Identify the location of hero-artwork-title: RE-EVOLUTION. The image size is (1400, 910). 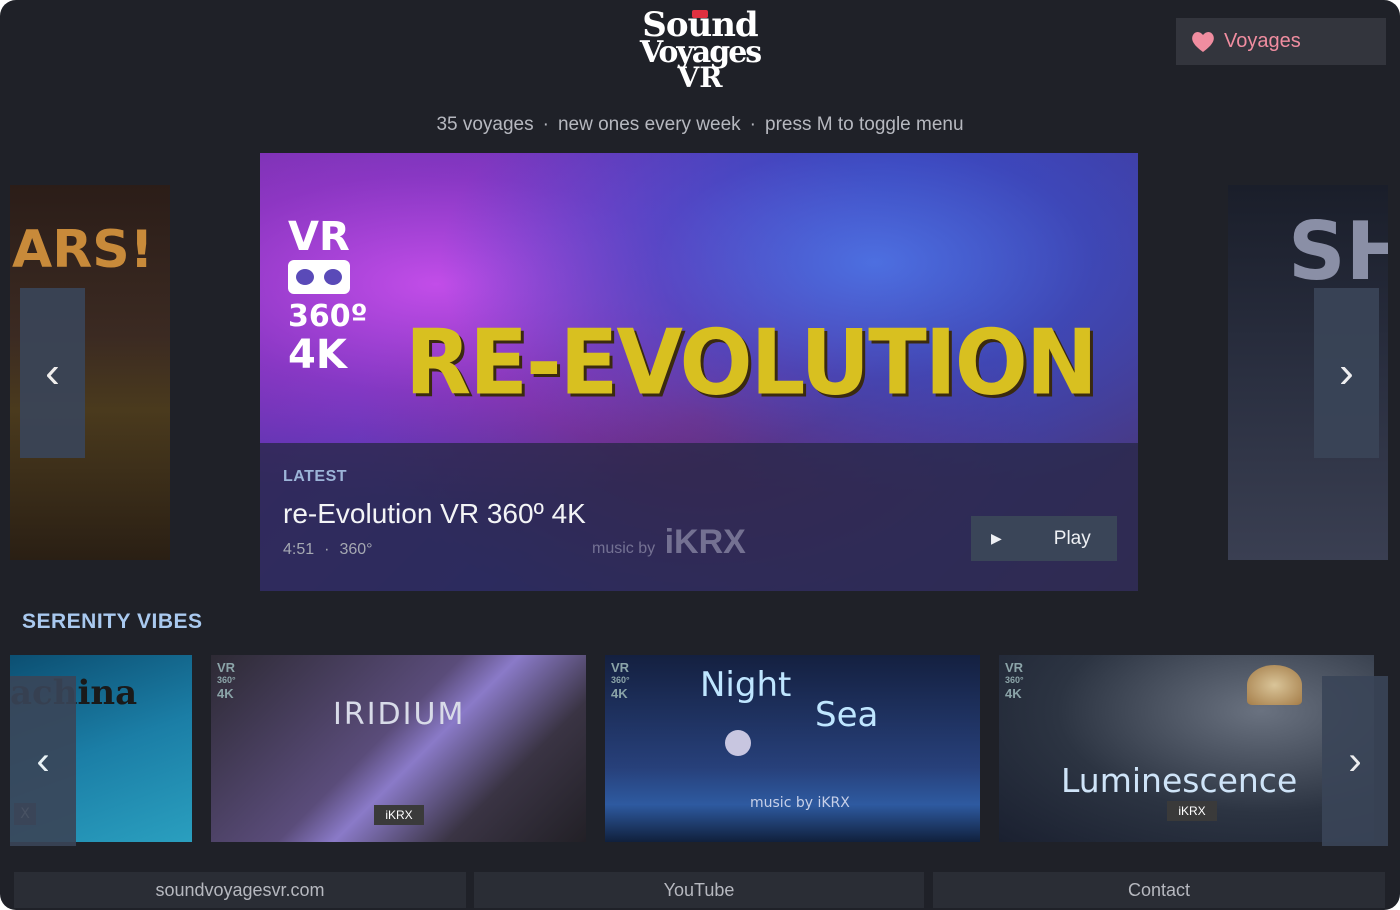
(751, 363).